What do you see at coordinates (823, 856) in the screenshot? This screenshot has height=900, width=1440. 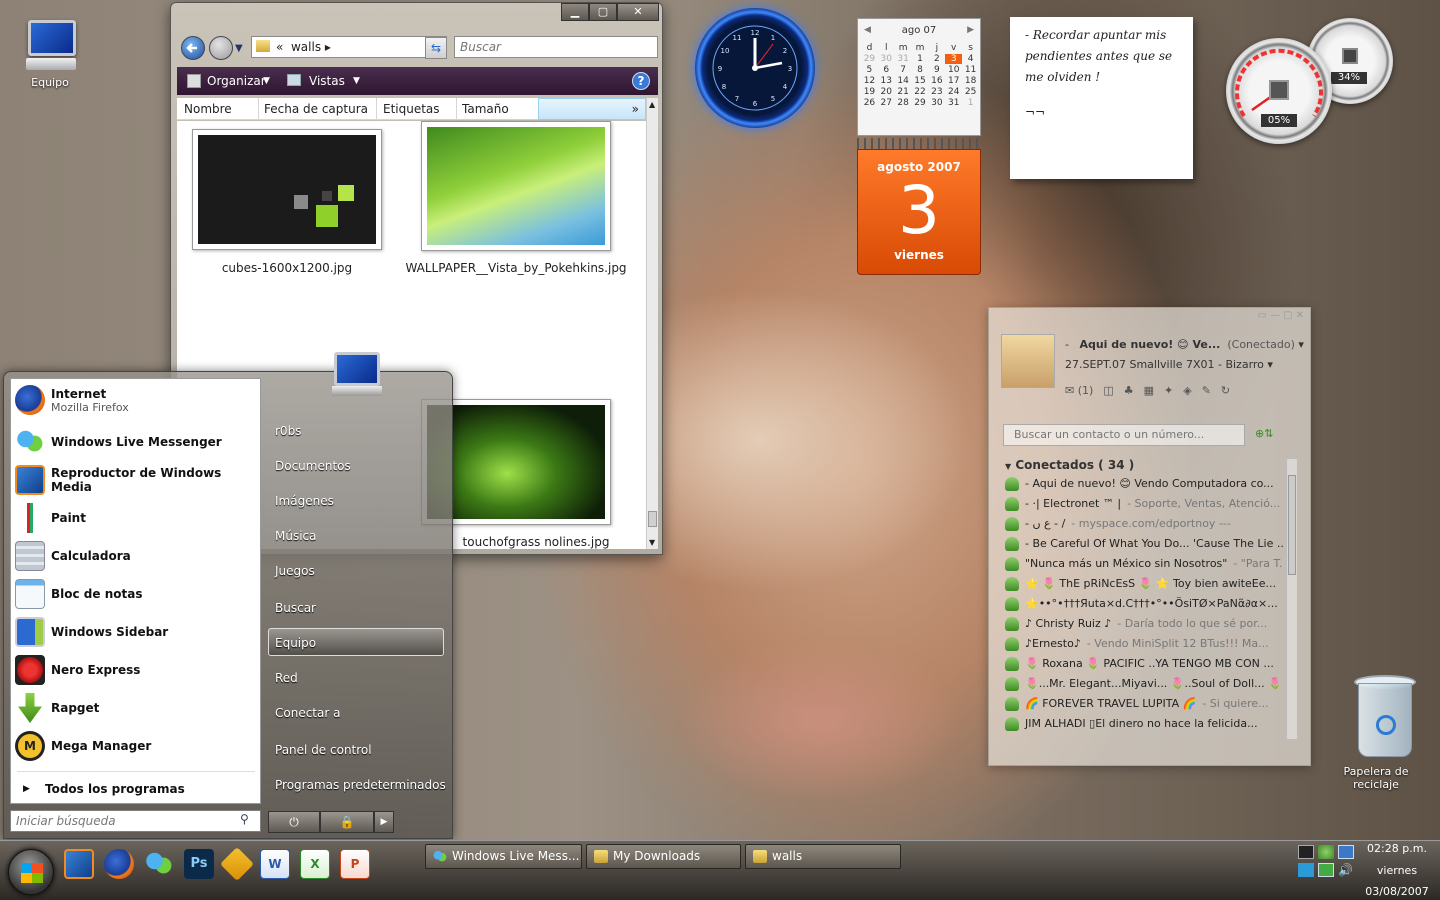 I see `taskbar-window-walls: walls` at bounding box center [823, 856].